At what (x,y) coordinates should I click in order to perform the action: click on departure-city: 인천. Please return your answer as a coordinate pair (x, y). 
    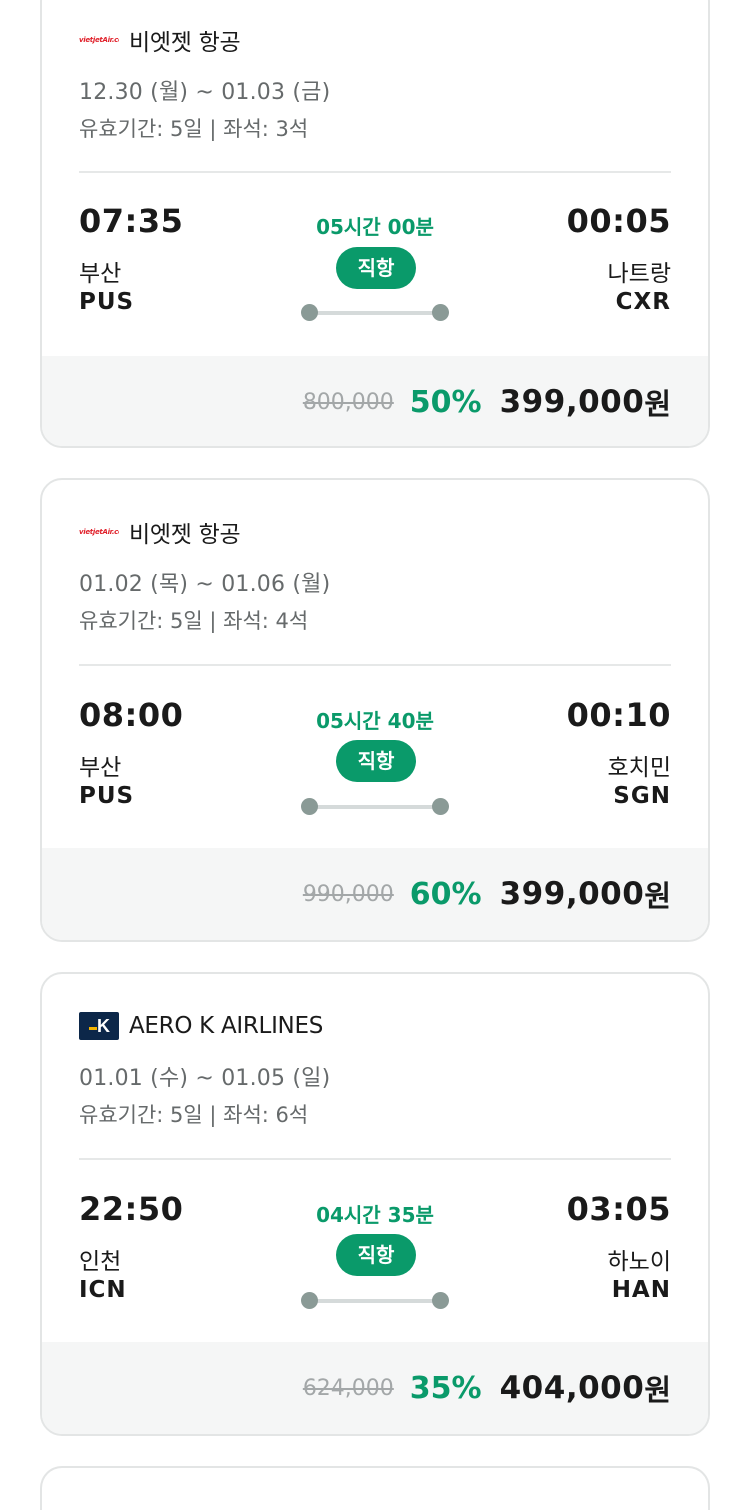
    Looking at the image, I should click on (100, 1262).